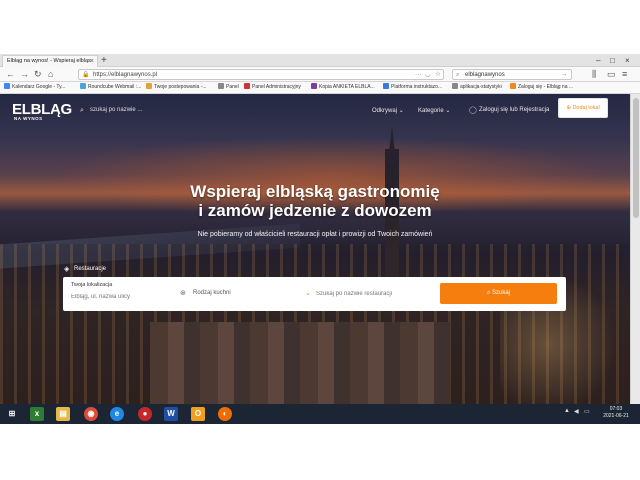 The image size is (640, 480). Describe the element at coordinates (125, 75) in the screenshot. I see `url-text: https://elblagnawynos.pl` at that location.